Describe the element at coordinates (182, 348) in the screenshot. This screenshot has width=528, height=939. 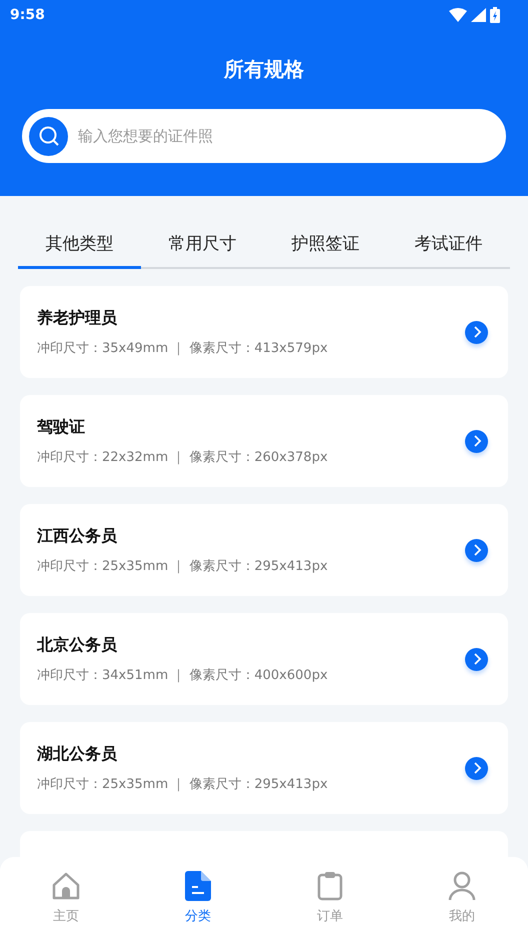
I see `spec-detail: 冲印尺寸：35x49mm ｜ 像素尺寸：413x579px` at that location.